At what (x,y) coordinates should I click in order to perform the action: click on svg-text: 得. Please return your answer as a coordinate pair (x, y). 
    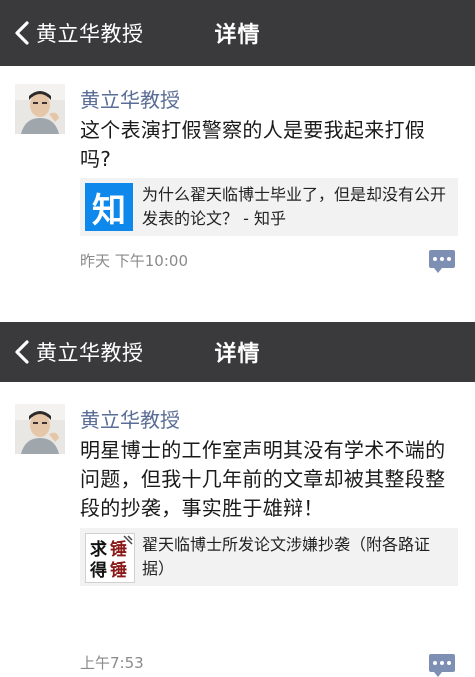
    Looking at the image, I should click on (98, 570).